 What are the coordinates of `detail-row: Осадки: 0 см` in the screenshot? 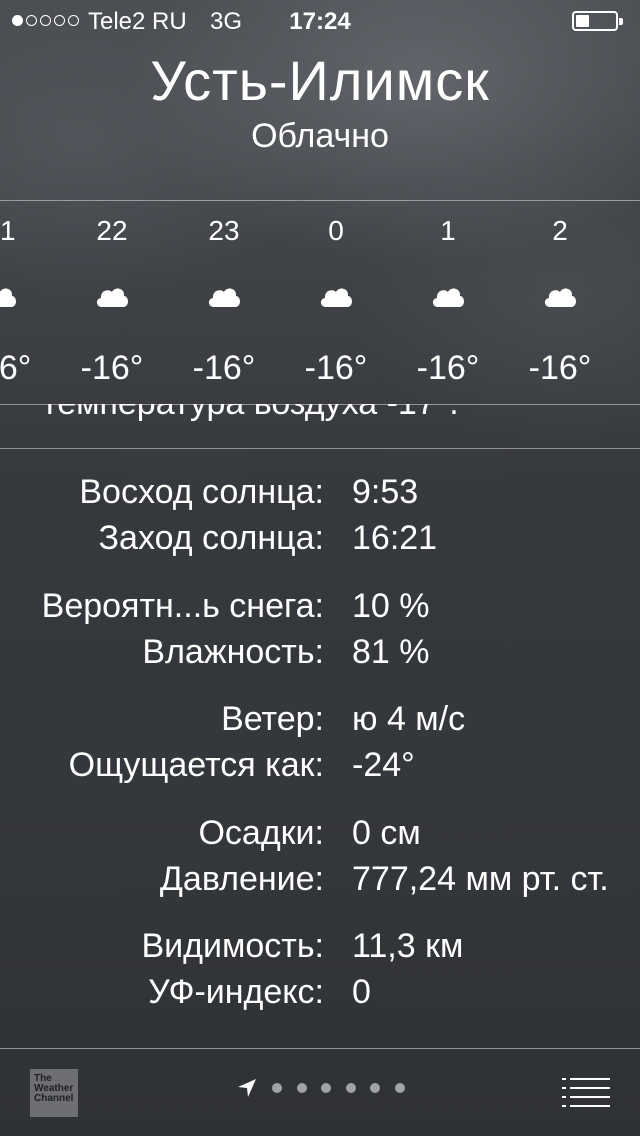 It's located at (320, 837).